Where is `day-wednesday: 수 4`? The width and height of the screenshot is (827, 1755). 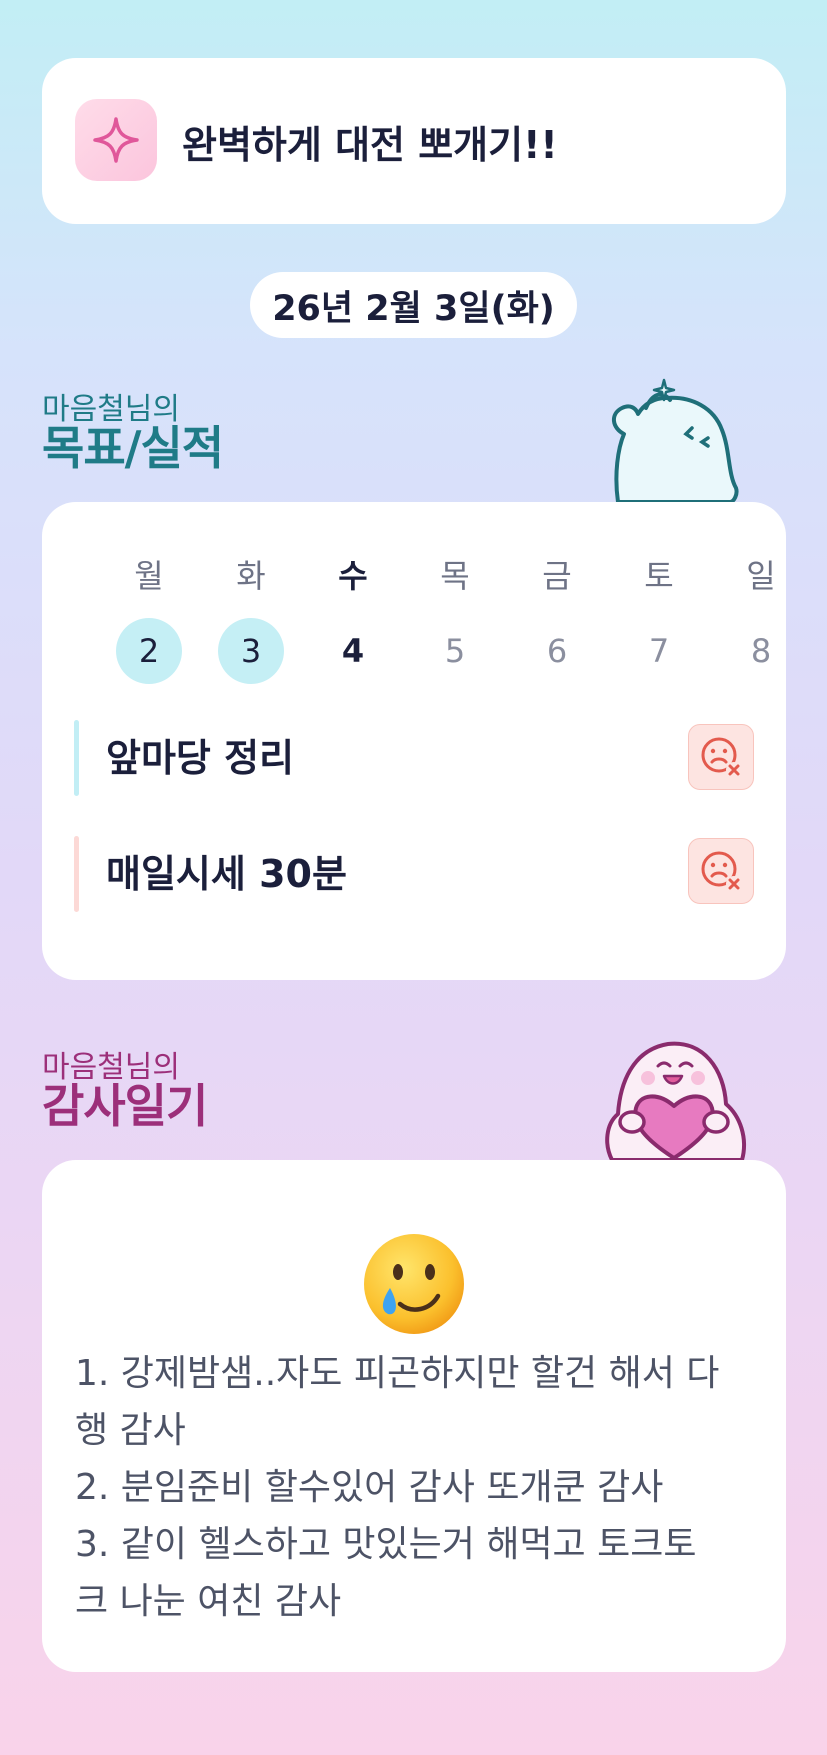
day-wednesday: 수 4 is located at coordinates (353, 620).